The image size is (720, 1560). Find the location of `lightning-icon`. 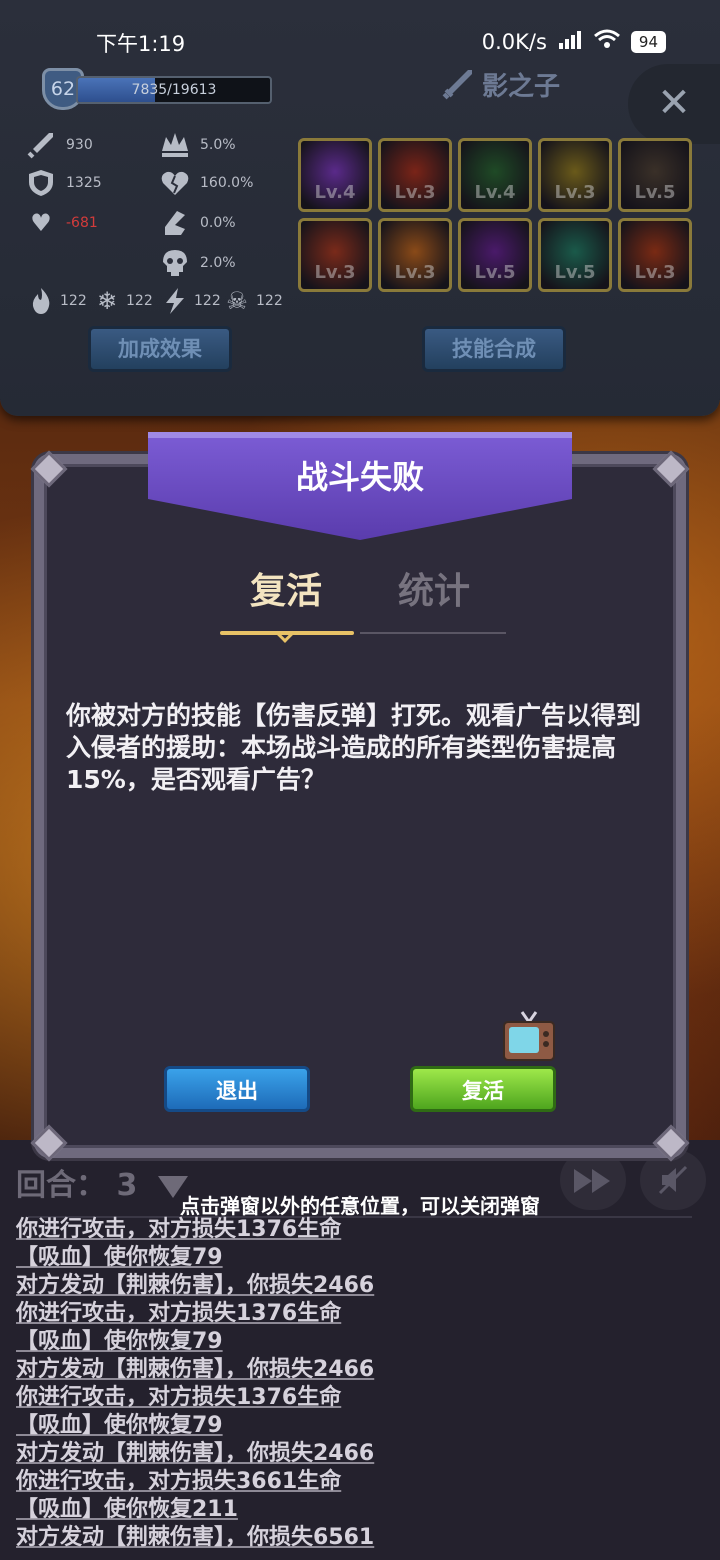

lightning-icon is located at coordinates (175, 301).